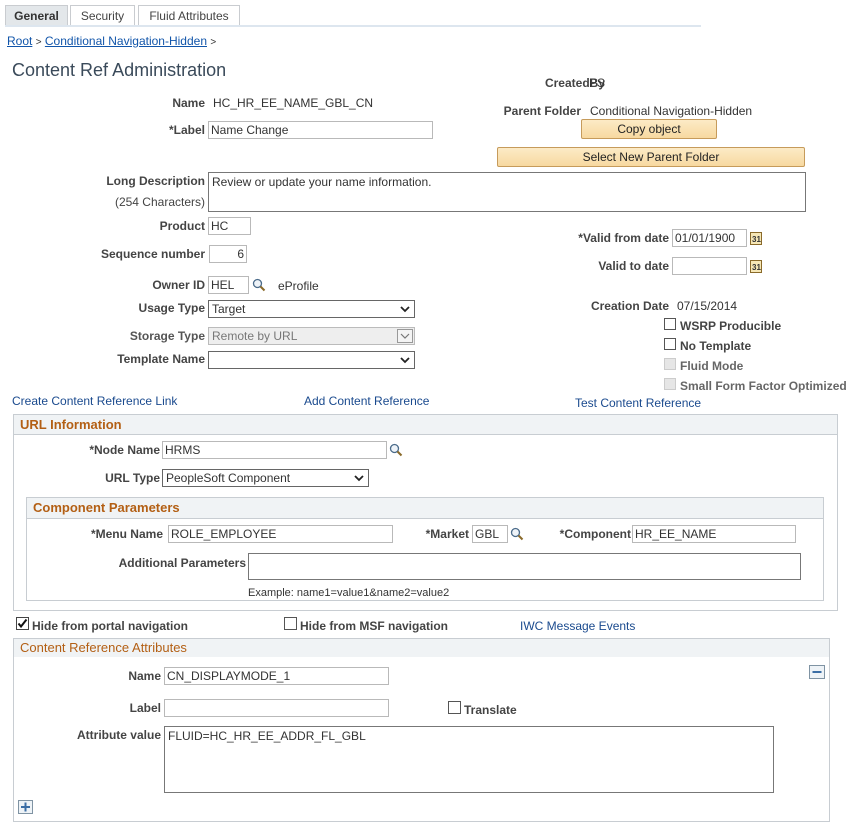  Describe the element at coordinates (709, 238) in the screenshot. I see `valid-from-date-input: 01/01/1900` at that location.